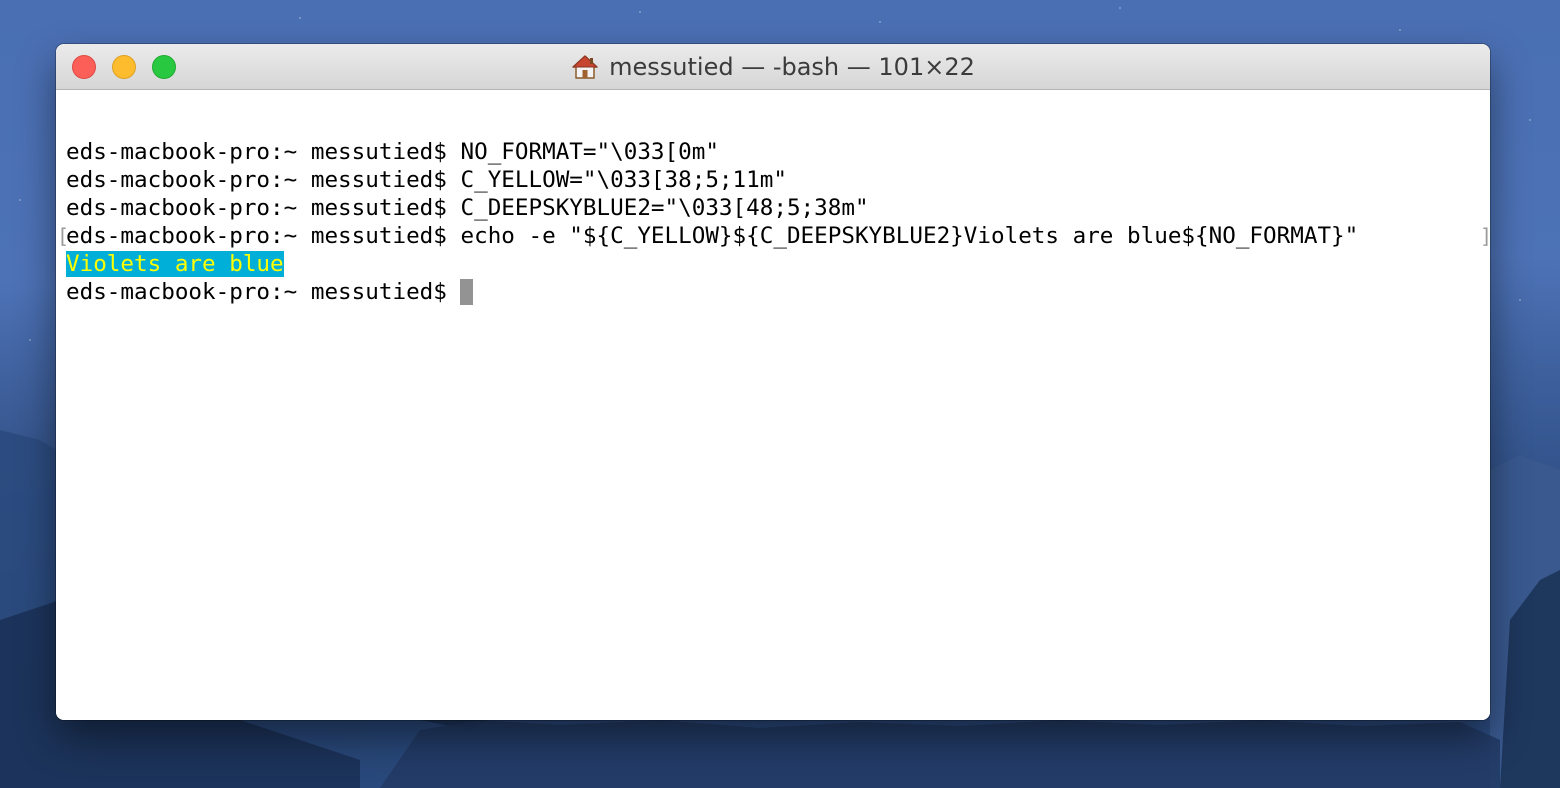  I want to click on colored-output-text: Violets are blue, so click(175, 264).